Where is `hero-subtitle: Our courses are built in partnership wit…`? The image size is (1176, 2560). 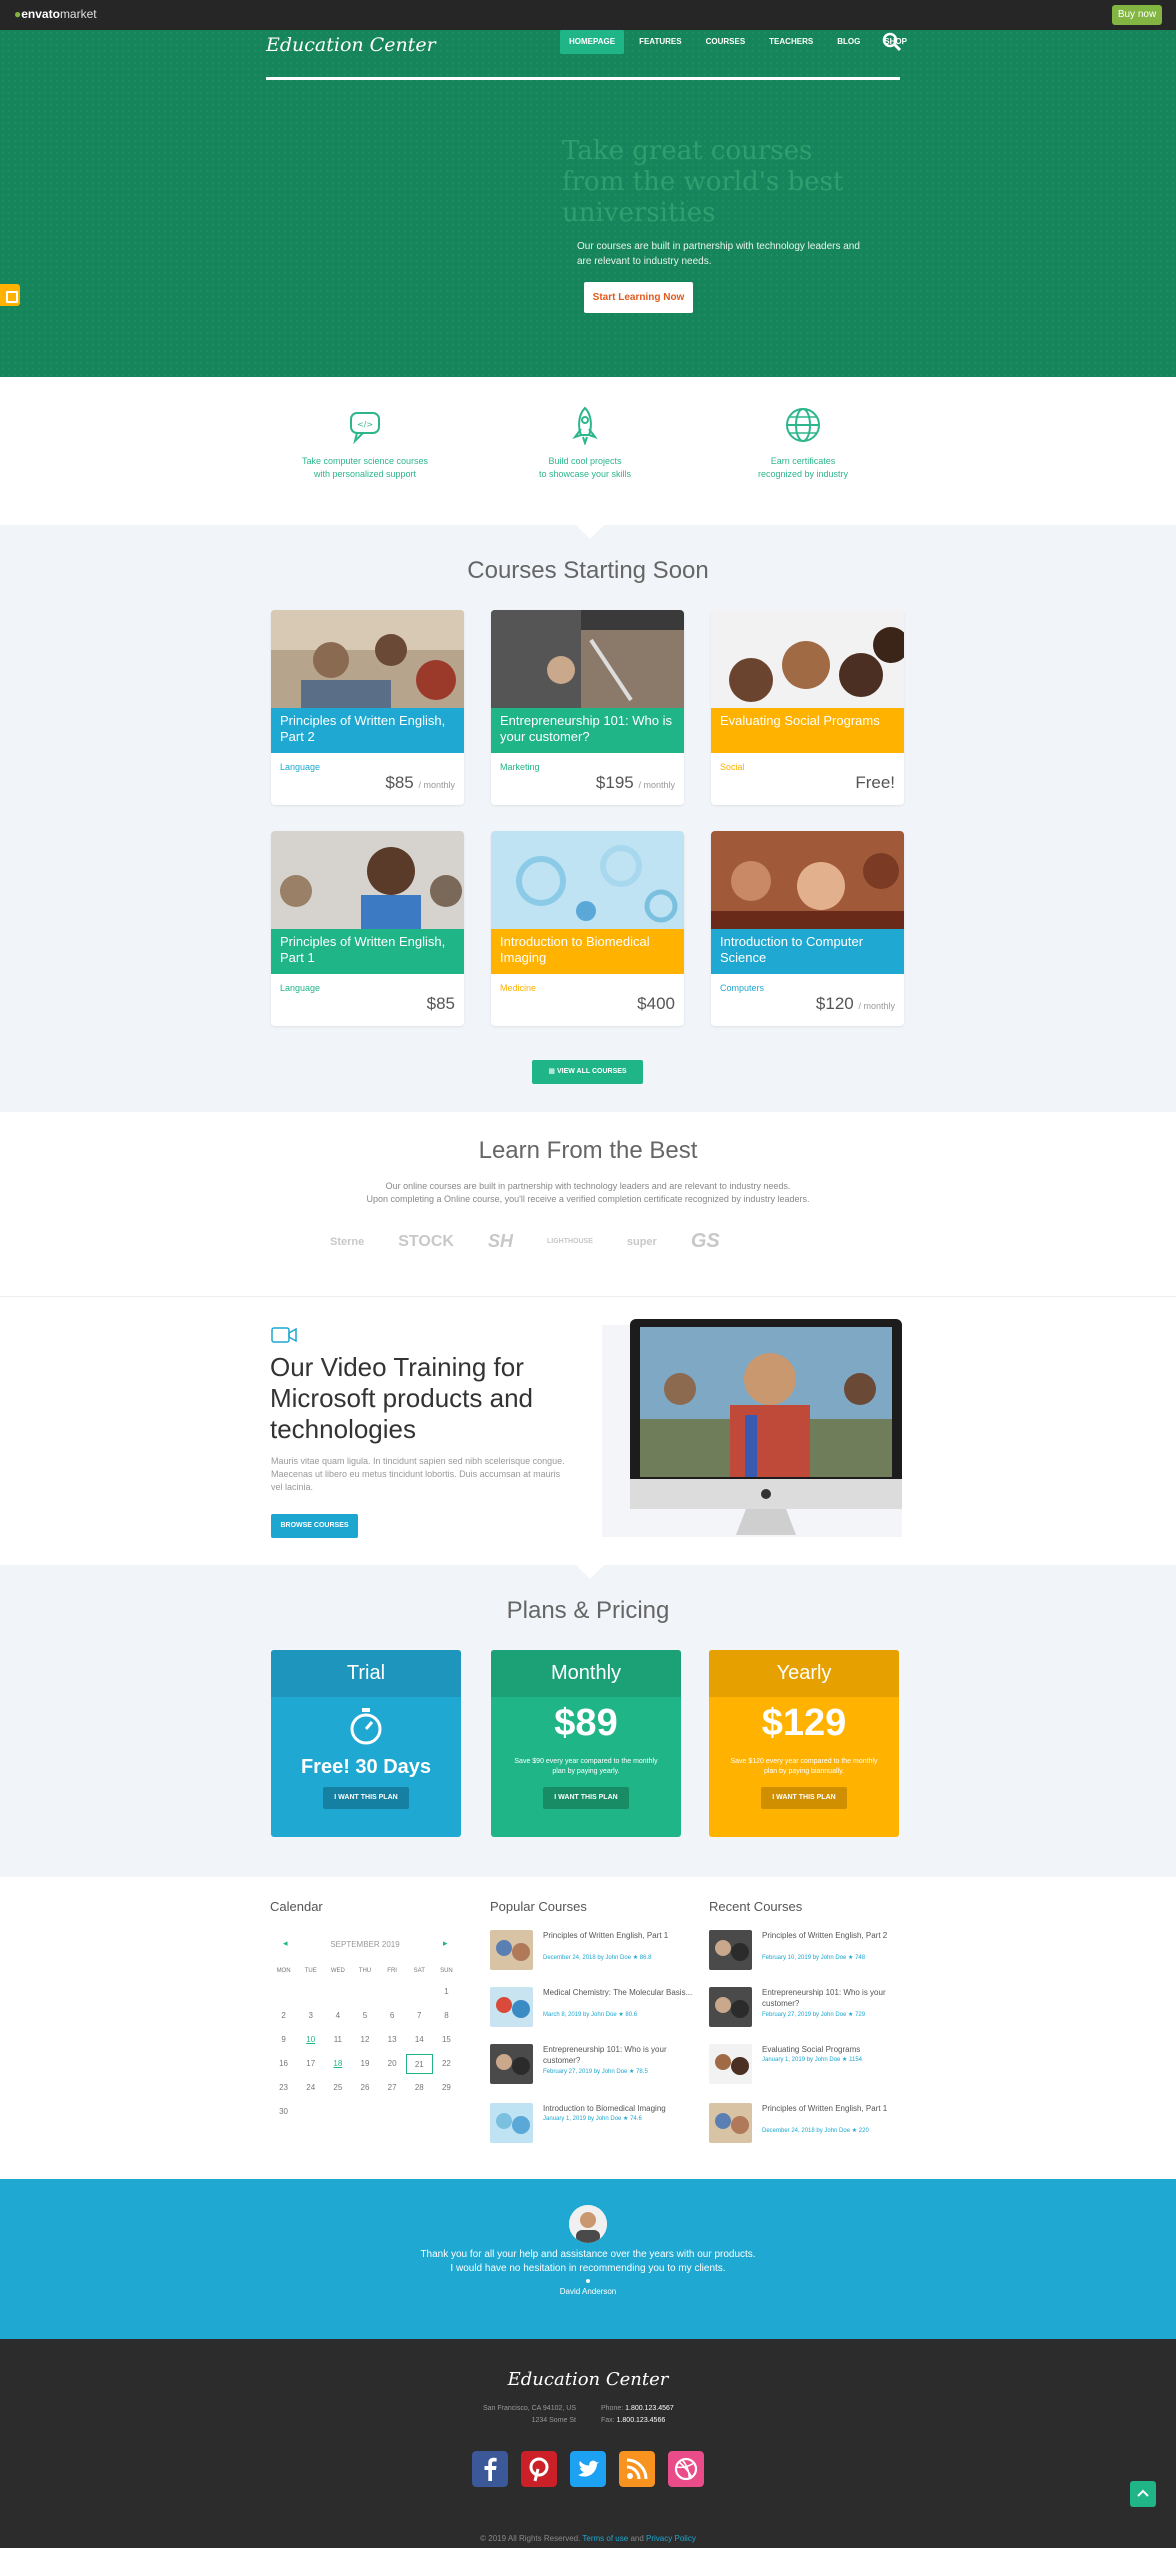
hero-subtitle: Our courses are built in partnership wit… is located at coordinates (718, 254).